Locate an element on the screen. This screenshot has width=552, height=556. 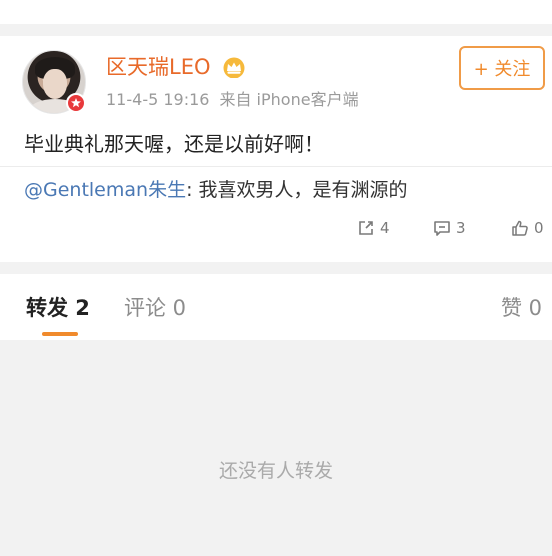
reposted-content: @Gentleman朱生: 我喜欢男人，是有渊源的 is located at coordinates (216, 190).